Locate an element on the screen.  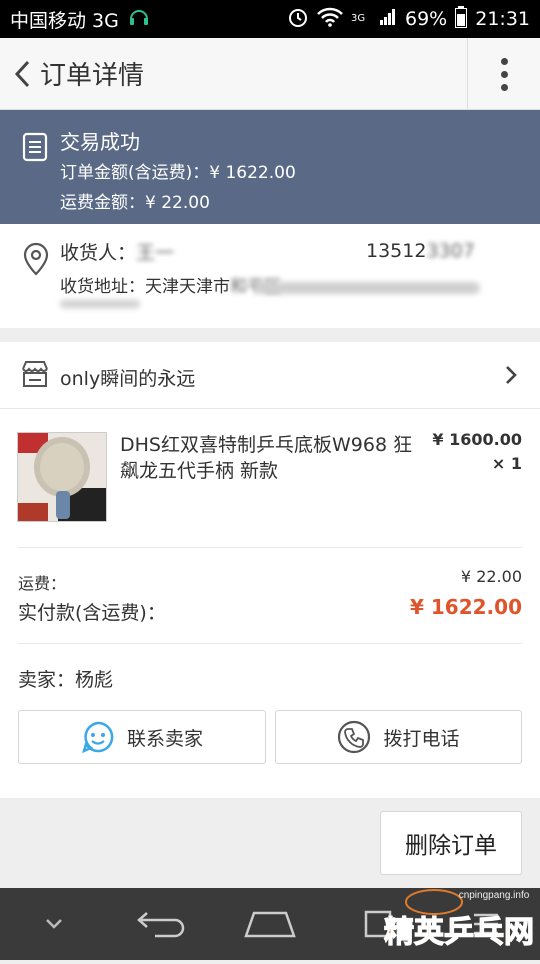
order-total: 订单金额(含运费)：¥ 1622.00 is located at coordinates (178, 173).